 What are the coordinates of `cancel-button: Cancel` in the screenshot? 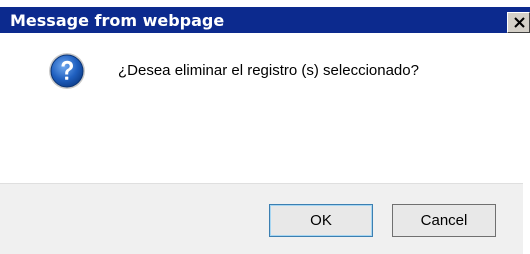 It's located at (444, 220).